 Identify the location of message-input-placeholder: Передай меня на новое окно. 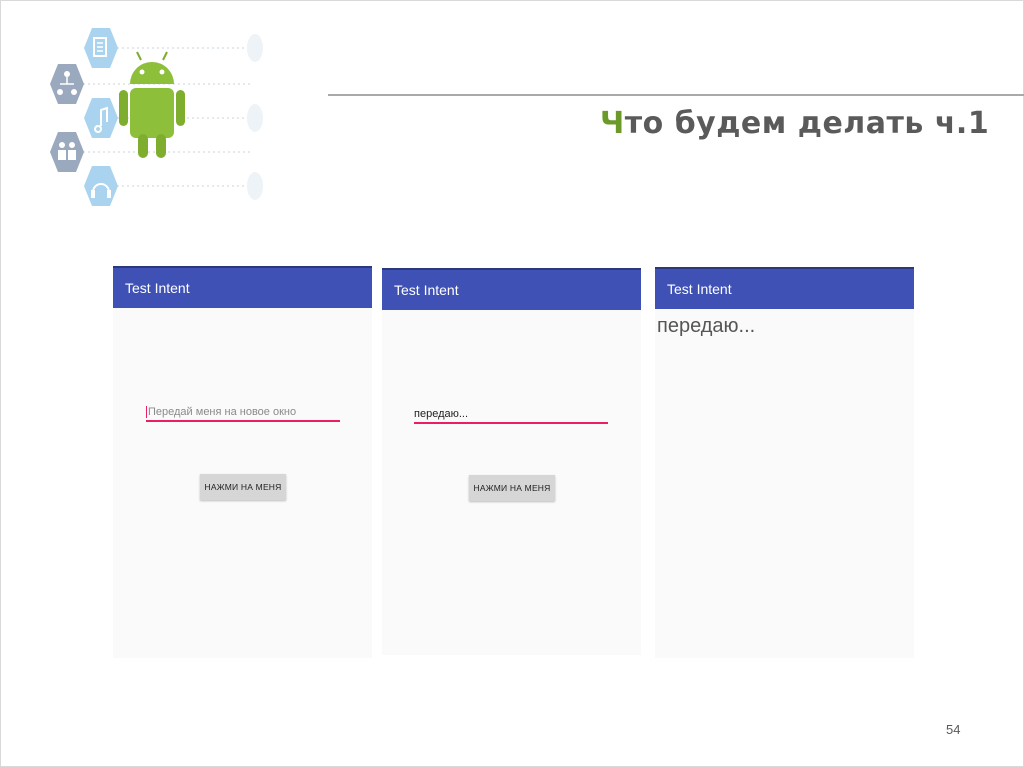
(222, 412).